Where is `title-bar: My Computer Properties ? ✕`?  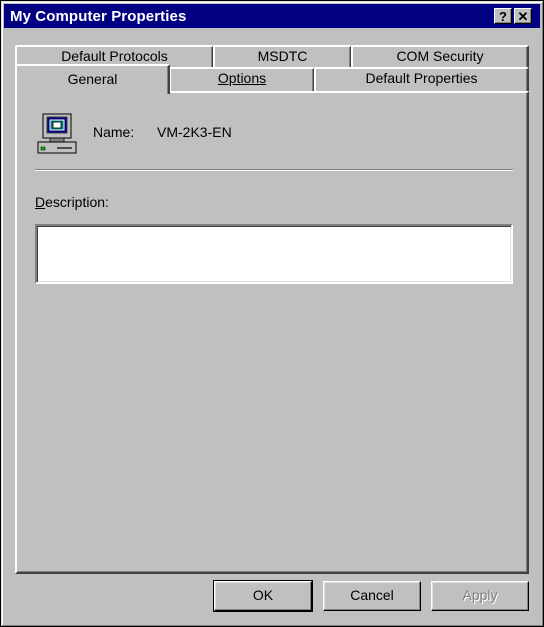 title-bar: My Computer Properties ? ✕ is located at coordinates (272, 16).